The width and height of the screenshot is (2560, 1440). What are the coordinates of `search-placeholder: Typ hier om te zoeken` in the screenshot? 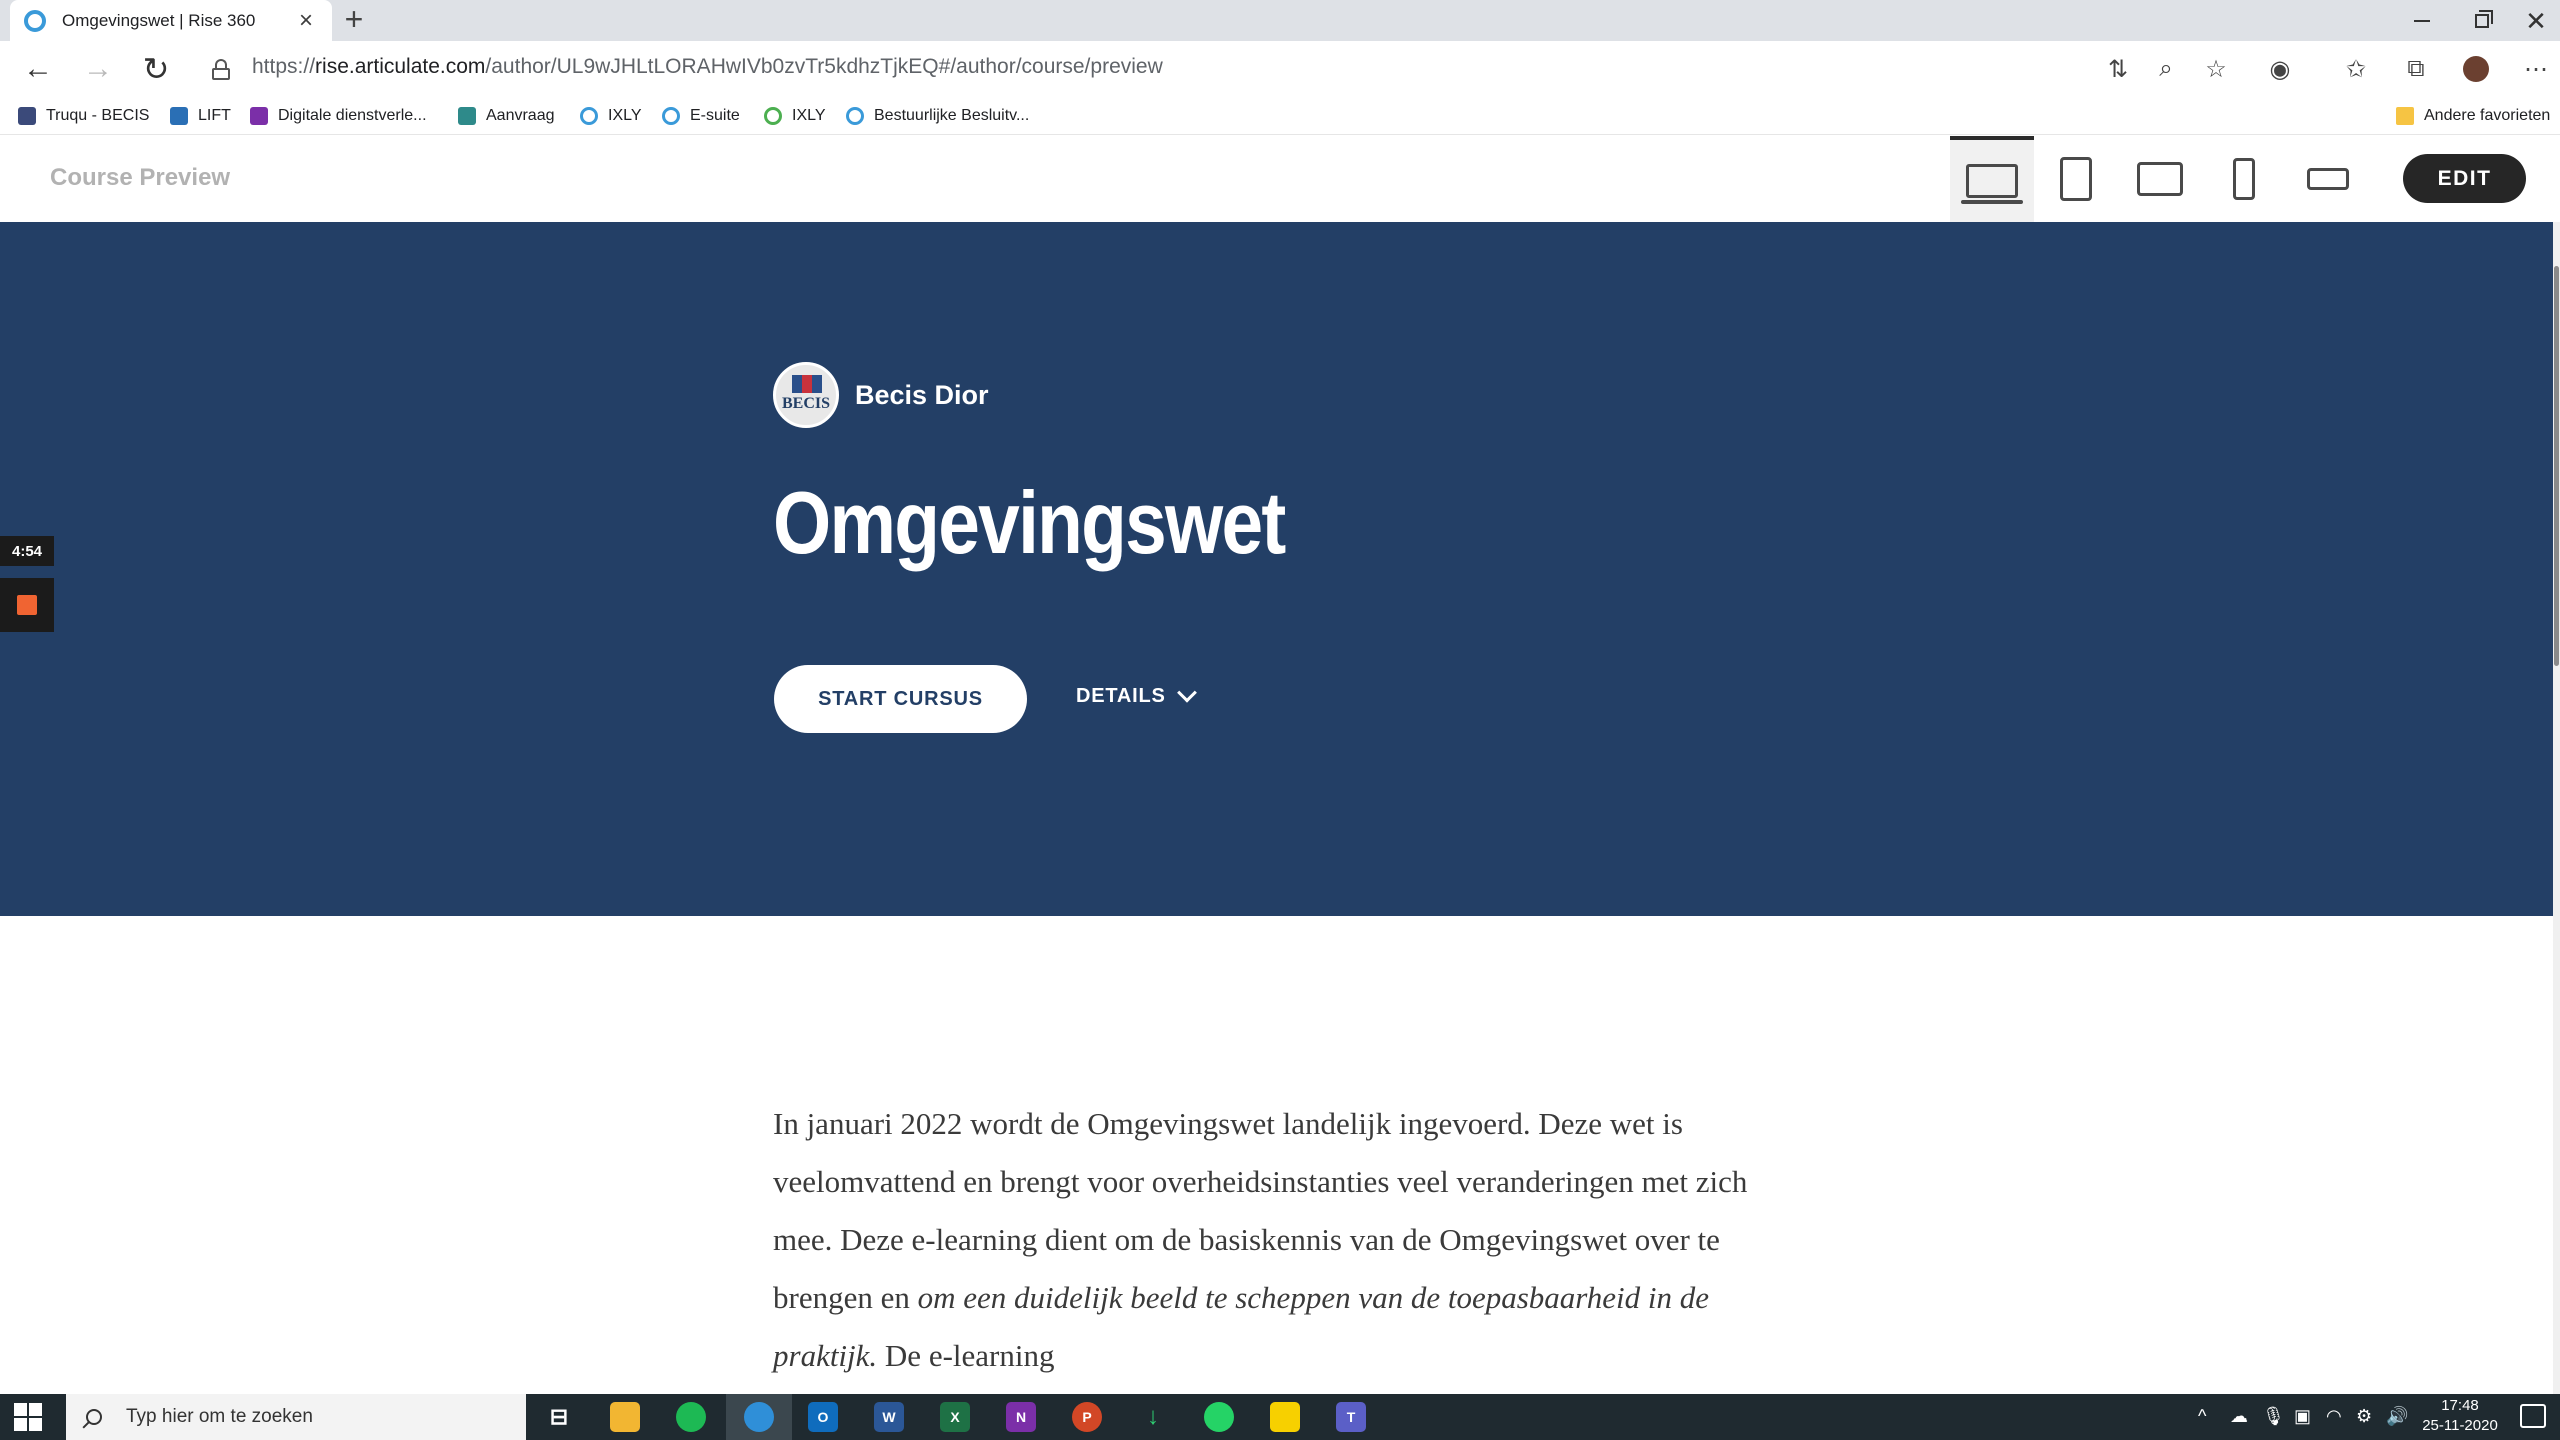 It's located at (219, 1416).